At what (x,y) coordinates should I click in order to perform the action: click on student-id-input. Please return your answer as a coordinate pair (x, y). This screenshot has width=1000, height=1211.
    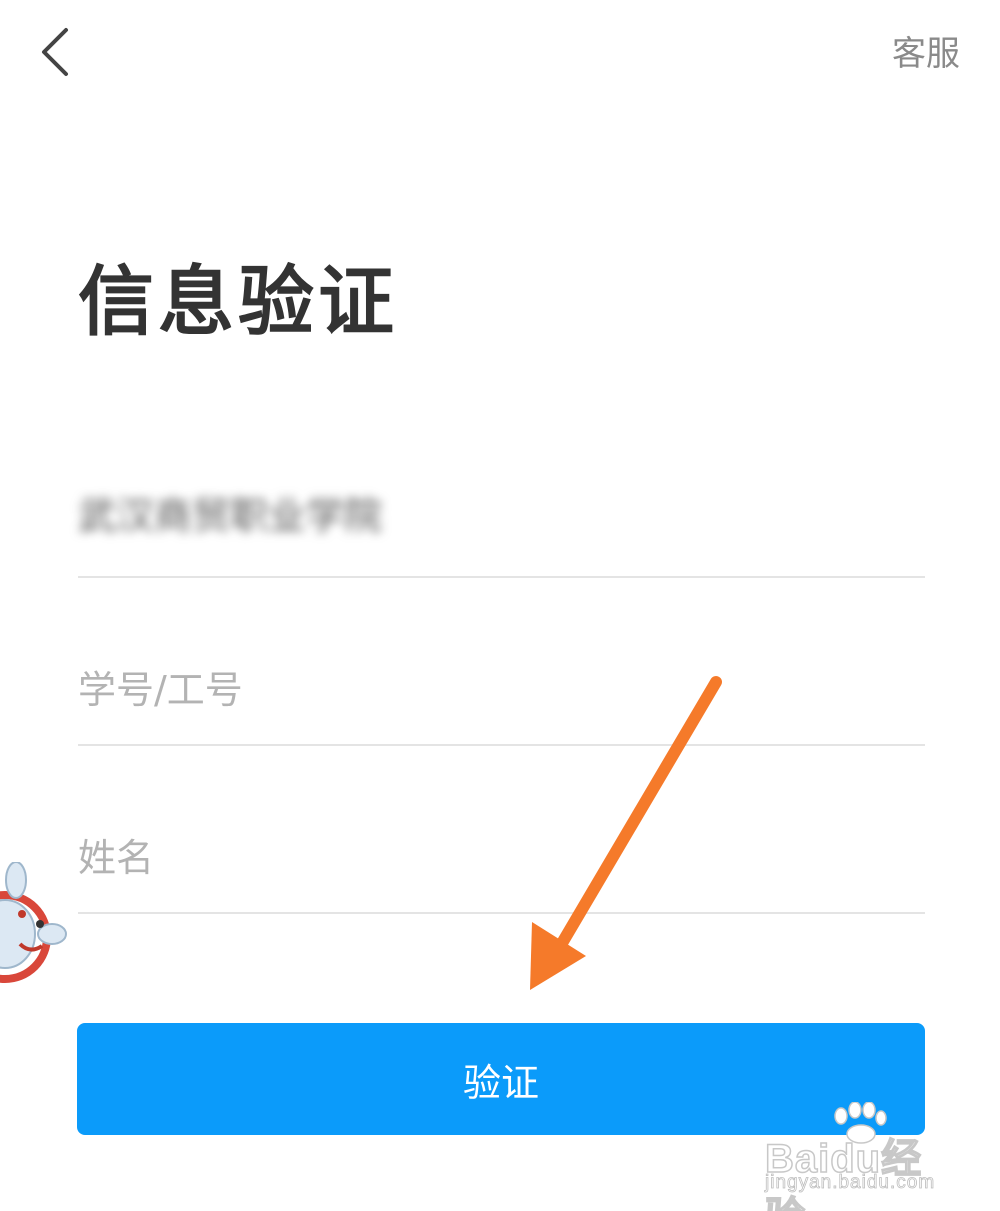
    Looking at the image, I should click on (501, 690).